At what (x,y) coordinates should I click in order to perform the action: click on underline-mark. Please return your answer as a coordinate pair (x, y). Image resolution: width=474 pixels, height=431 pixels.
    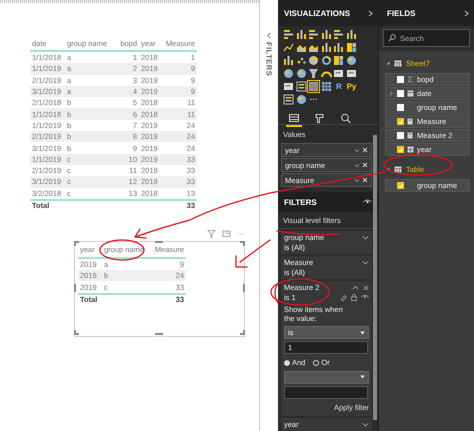
    Looking at the image, I should click on (308, 233).